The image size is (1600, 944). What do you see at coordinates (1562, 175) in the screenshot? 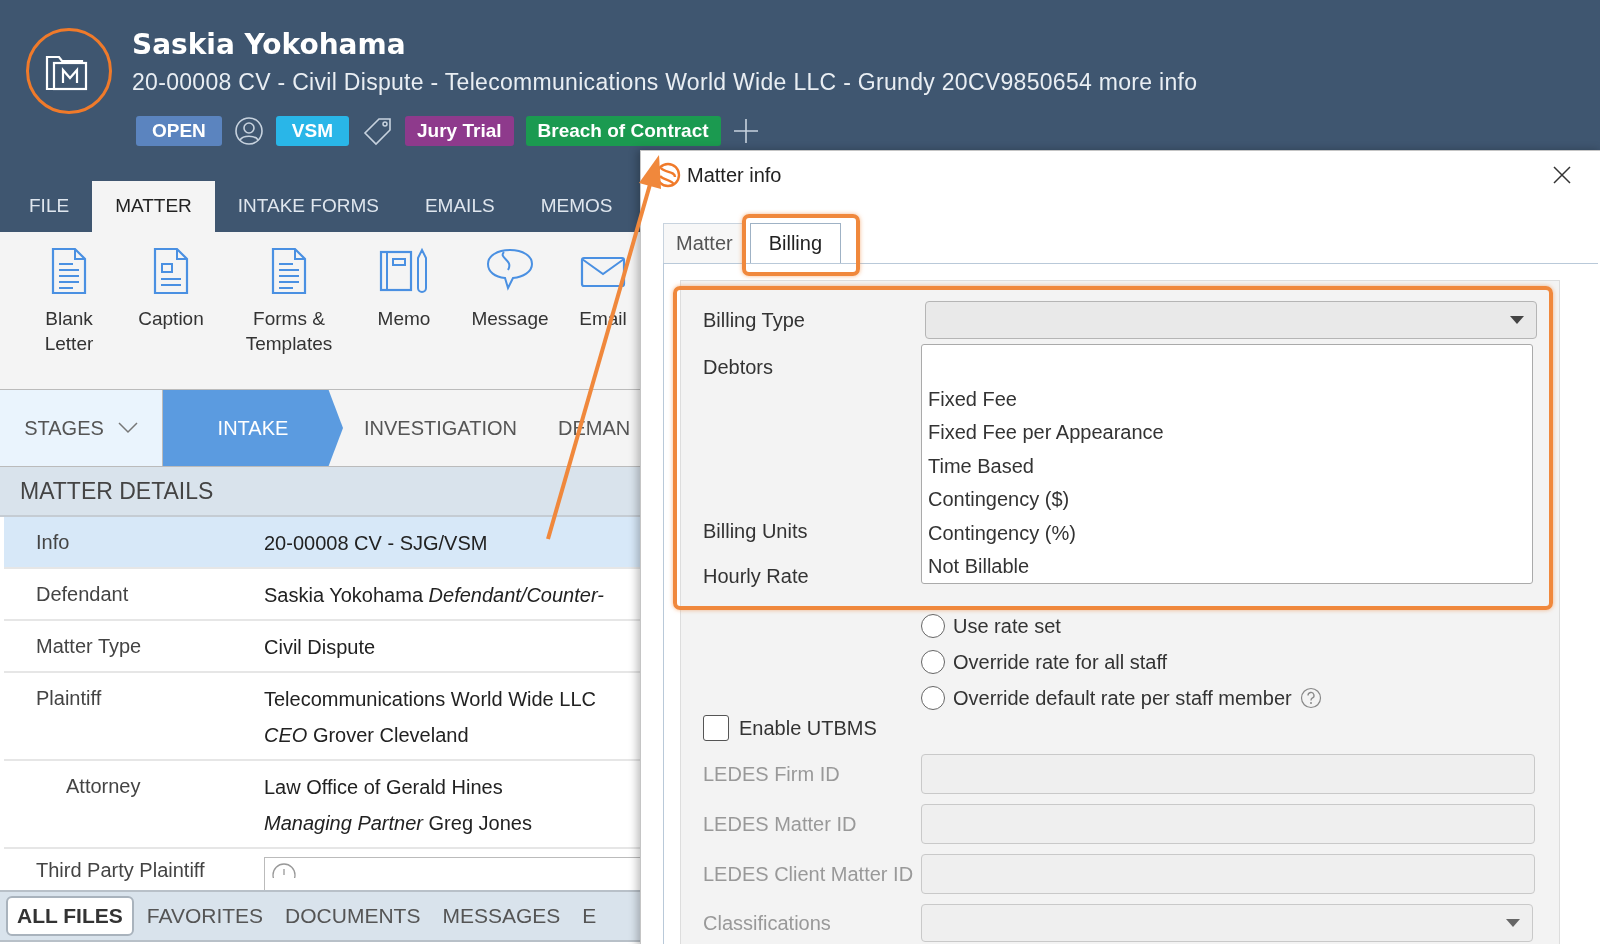
I see `close-icon` at bounding box center [1562, 175].